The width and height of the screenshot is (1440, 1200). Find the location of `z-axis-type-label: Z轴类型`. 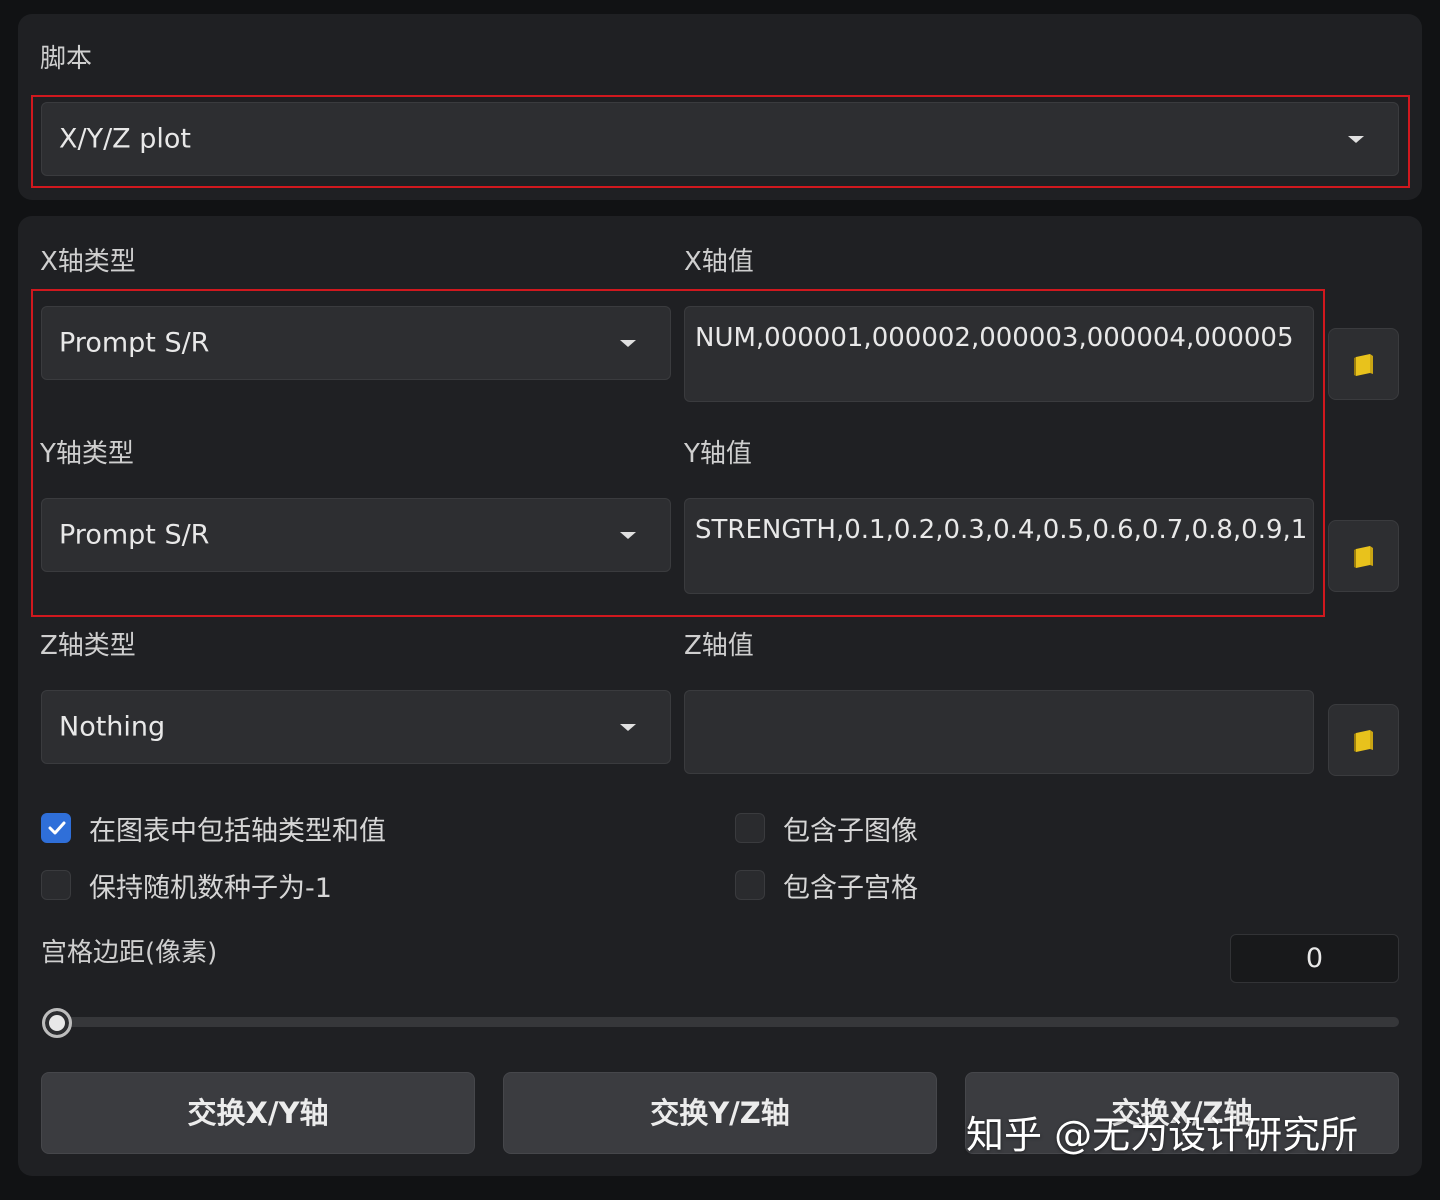

z-axis-type-label: Z轴类型 is located at coordinates (88, 646).